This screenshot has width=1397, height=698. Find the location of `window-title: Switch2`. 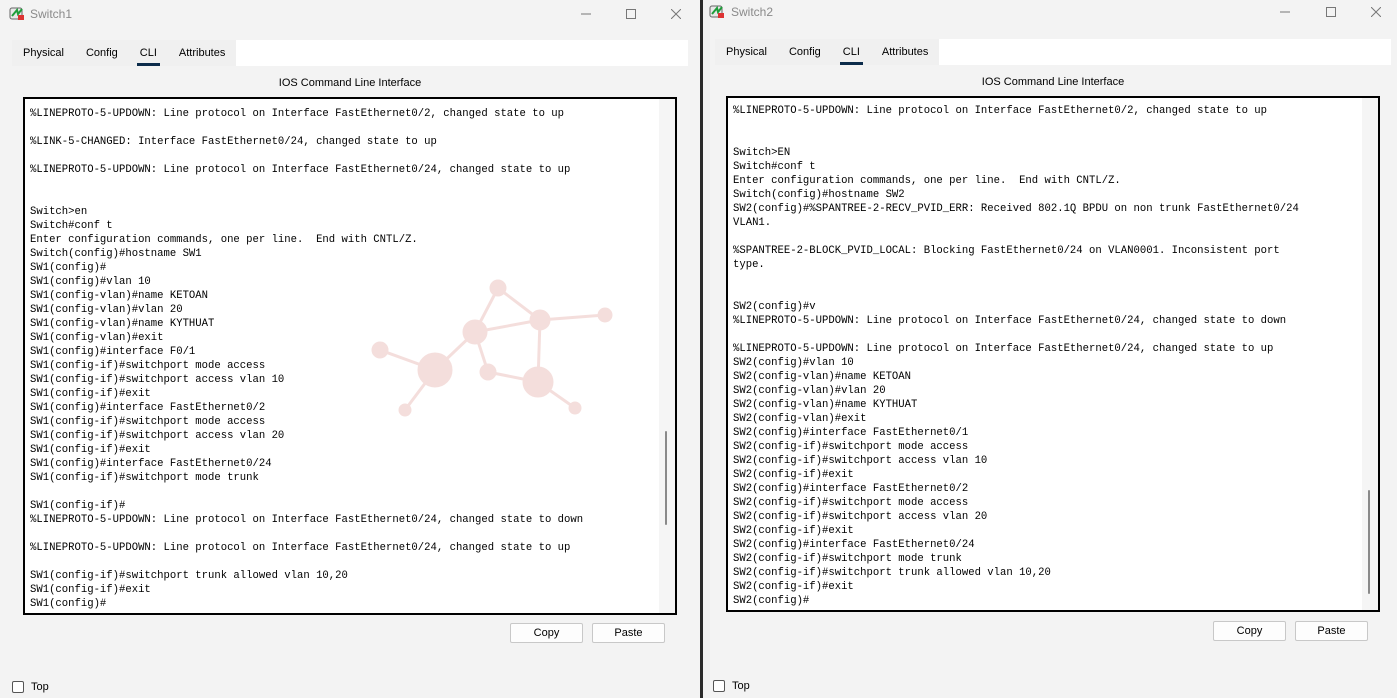

window-title: Switch2 is located at coordinates (752, 12).